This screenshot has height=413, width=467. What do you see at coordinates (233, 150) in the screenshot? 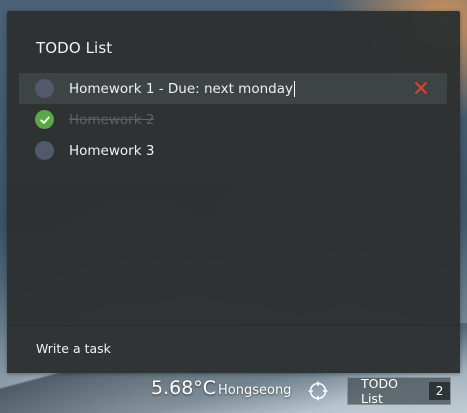
I see `task-item: Homework 3` at bounding box center [233, 150].